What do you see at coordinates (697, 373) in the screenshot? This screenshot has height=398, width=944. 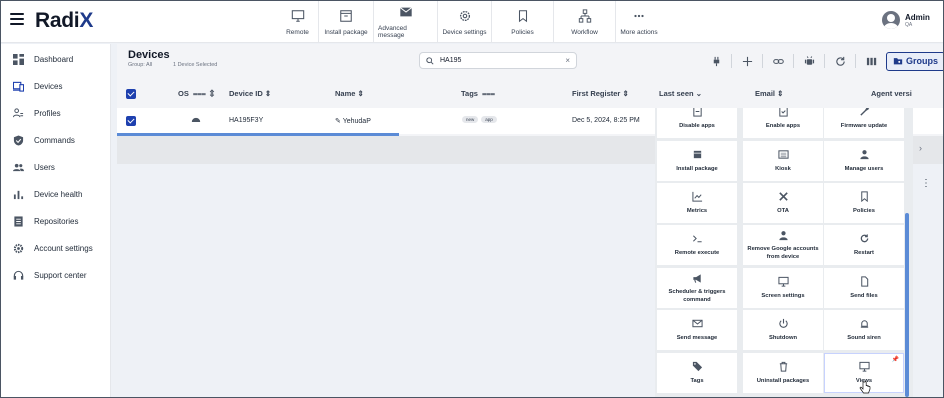 I see `action-tags: Tags` at bounding box center [697, 373].